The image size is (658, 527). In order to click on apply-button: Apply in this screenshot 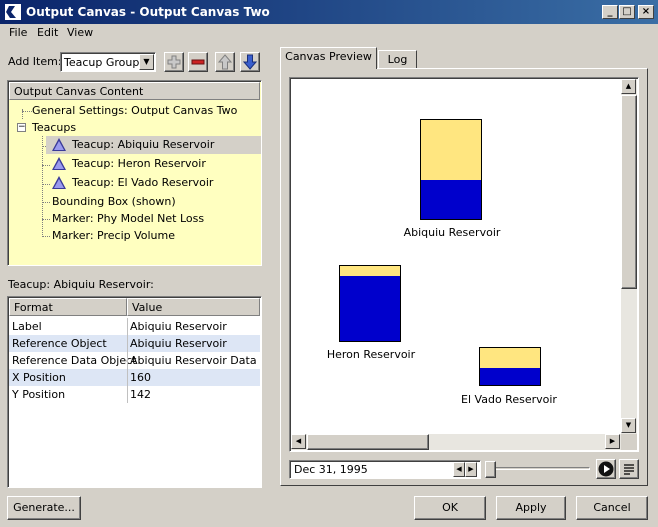, I will do `click(531, 508)`.